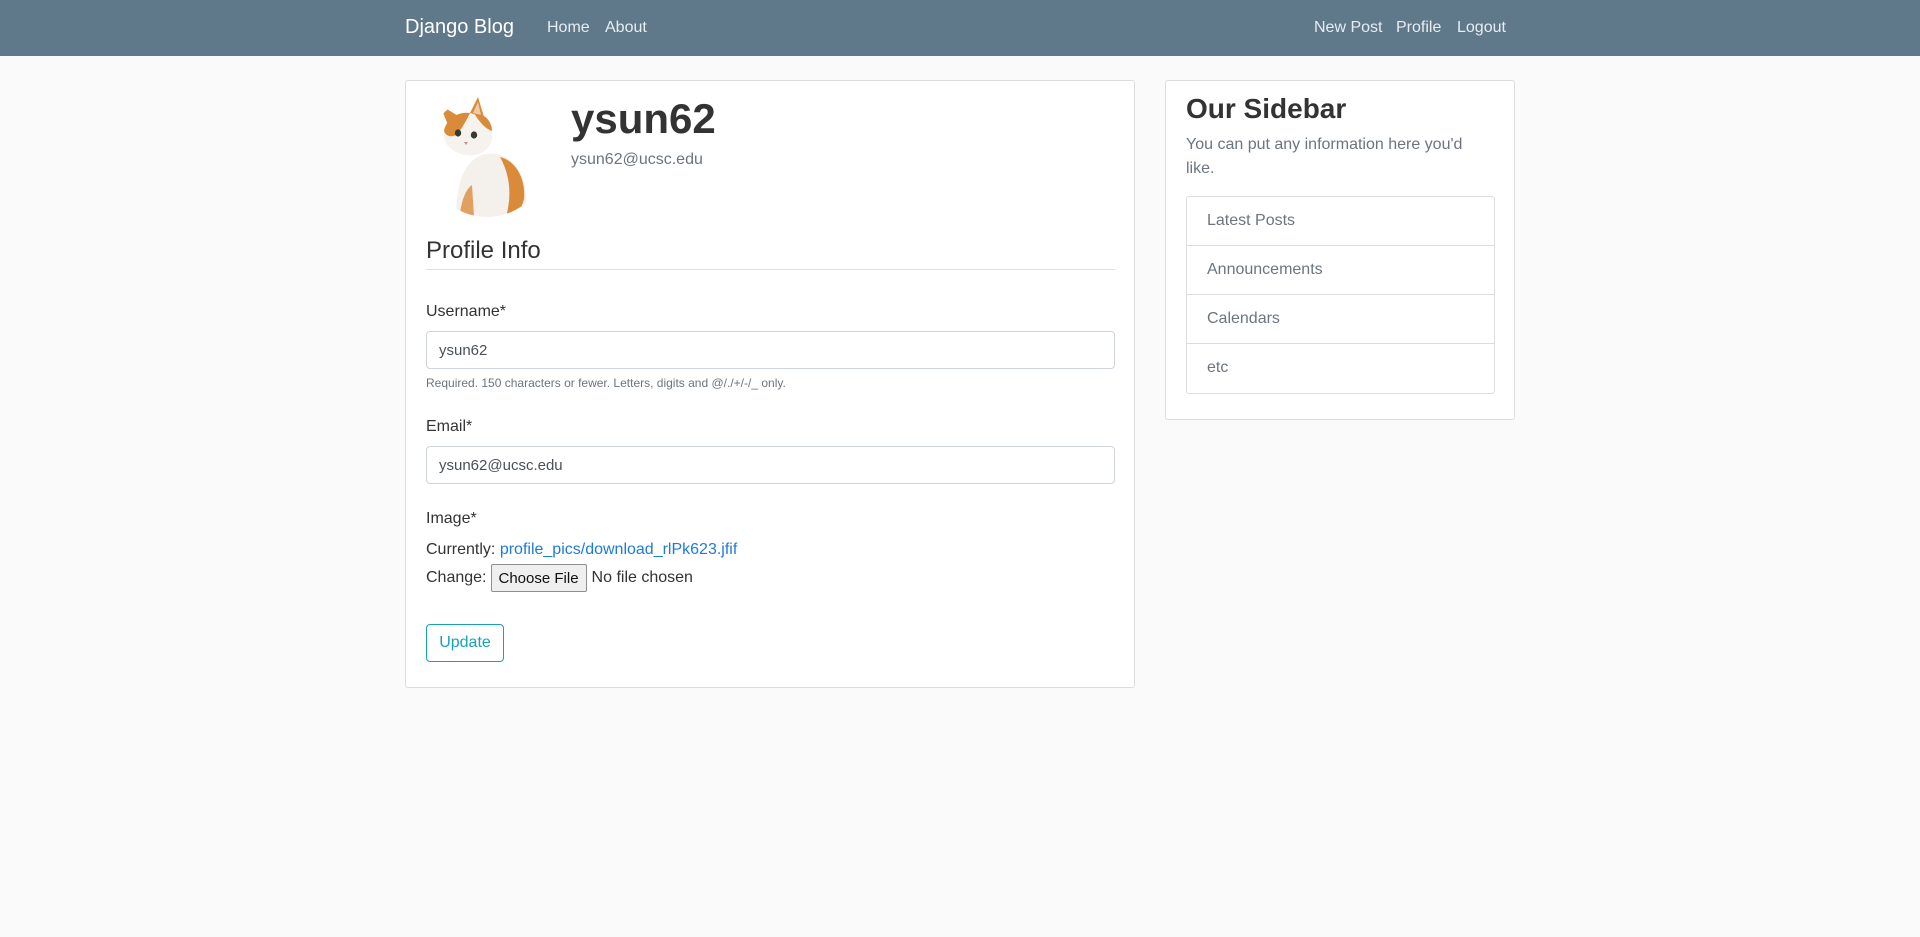 The image size is (1920, 937). What do you see at coordinates (770, 350) in the screenshot?
I see `username-input` at bounding box center [770, 350].